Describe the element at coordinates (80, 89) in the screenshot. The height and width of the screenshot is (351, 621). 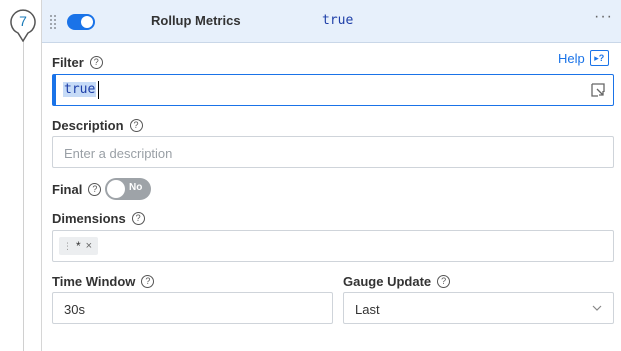
I see `filter-input-value: true` at that location.